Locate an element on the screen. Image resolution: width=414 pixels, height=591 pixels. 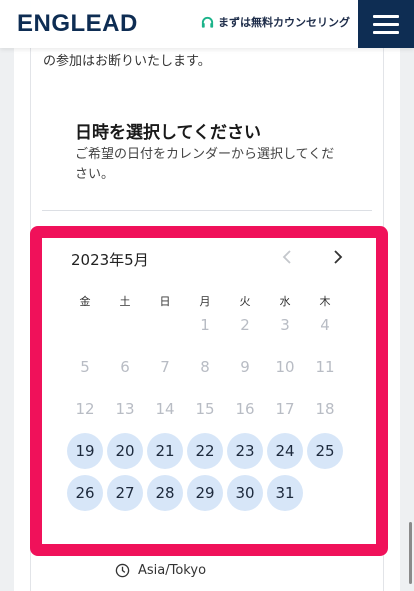
englead-logo: ENGLEAD is located at coordinates (77, 24).